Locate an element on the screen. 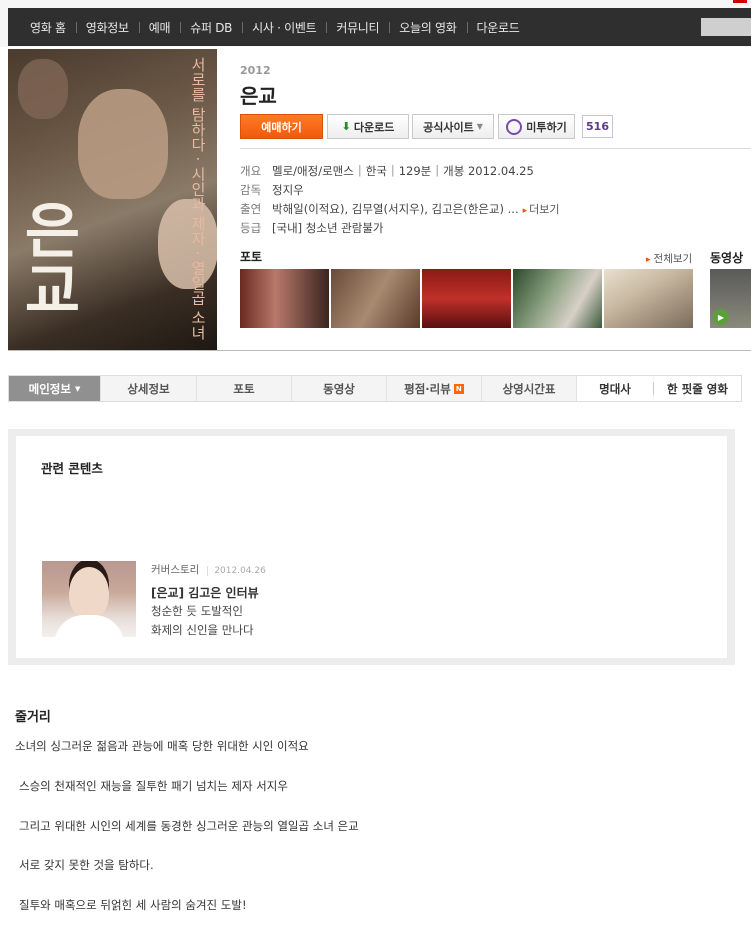 This screenshot has height=937, width=751. metoo-button: 미투하기 is located at coordinates (536, 126).